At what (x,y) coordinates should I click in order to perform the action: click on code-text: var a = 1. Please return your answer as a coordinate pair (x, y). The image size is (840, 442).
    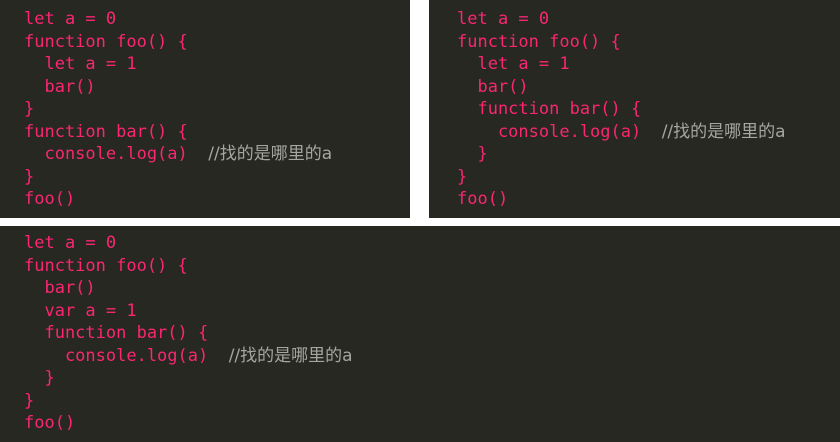
    Looking at the image, I should click on (80, 310).